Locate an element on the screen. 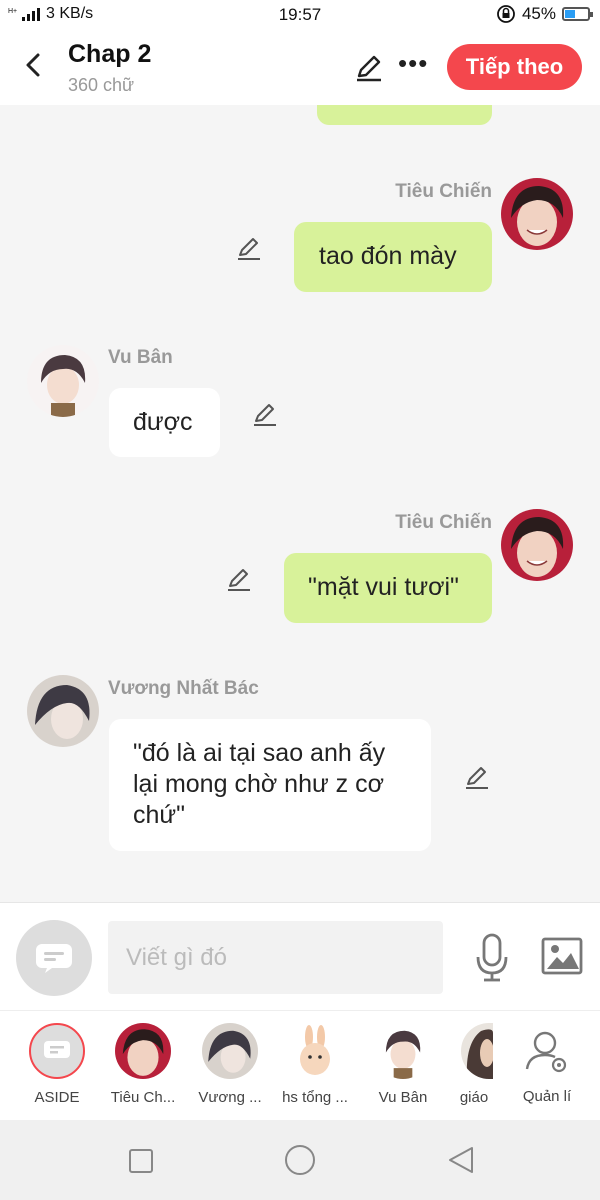 This screenshot has height=1200, width=600. partial-message-bubble is located at coordinates (404, 115).